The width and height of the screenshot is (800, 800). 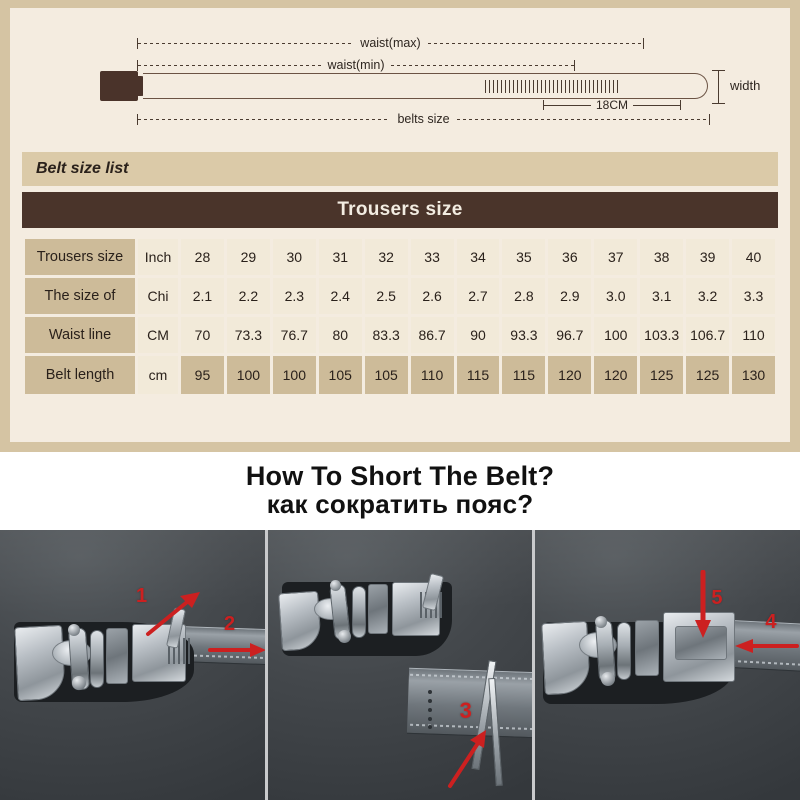 What do you see at coordinates (248, 335) in the screenshot?
I see `cell: 73.3` at bounding box center [248, 335].